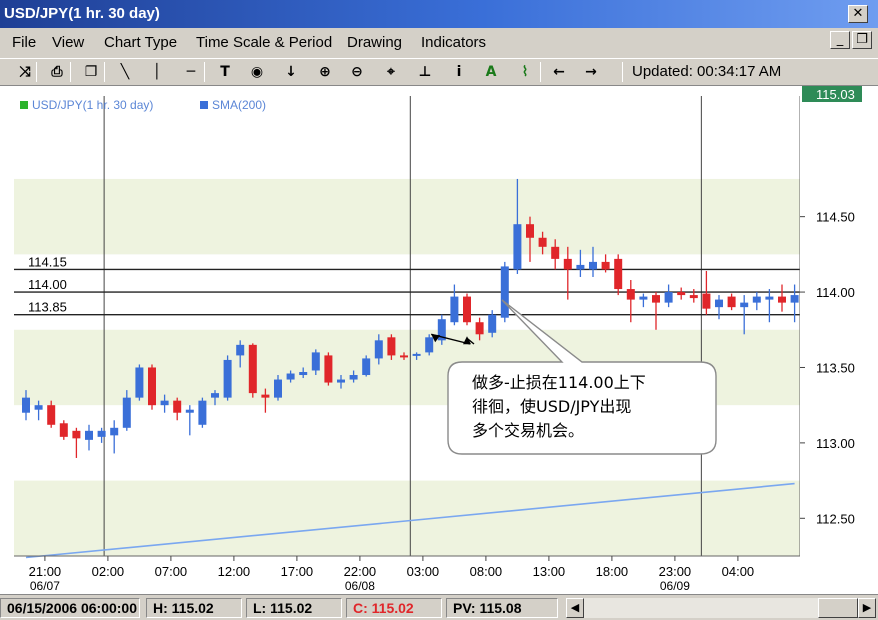  Describe the element at coordinates (47, 261) in the screenshot. I see `hline-label: 114.15` at that location.